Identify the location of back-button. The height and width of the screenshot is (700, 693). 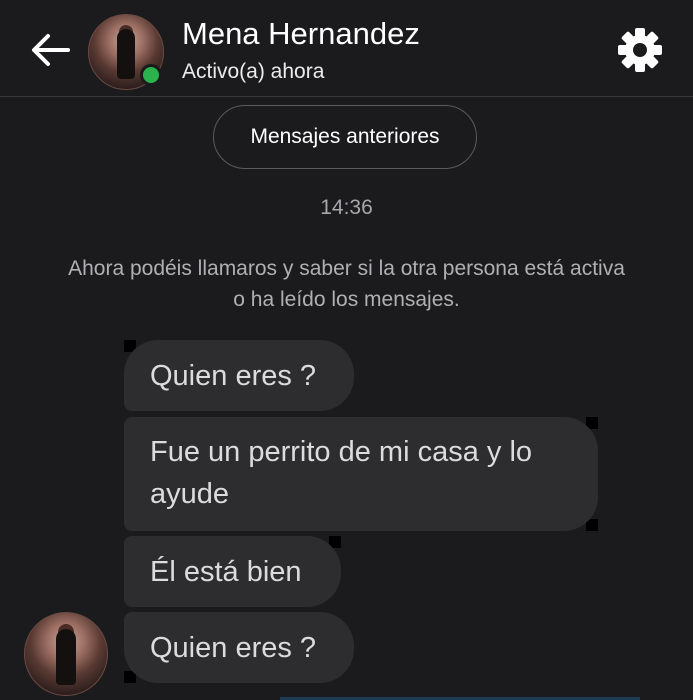
(50, 50).